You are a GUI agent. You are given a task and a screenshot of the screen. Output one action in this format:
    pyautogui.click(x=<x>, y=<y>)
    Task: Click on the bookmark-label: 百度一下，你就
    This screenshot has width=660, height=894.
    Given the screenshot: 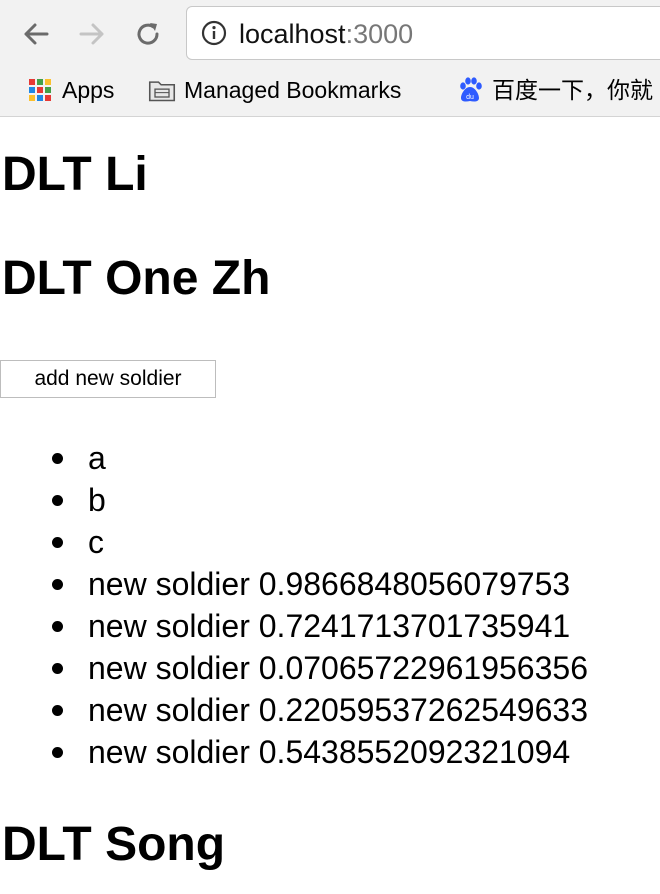 What is the action you would take?
    pyautogui.click(x=572, y=90)
    